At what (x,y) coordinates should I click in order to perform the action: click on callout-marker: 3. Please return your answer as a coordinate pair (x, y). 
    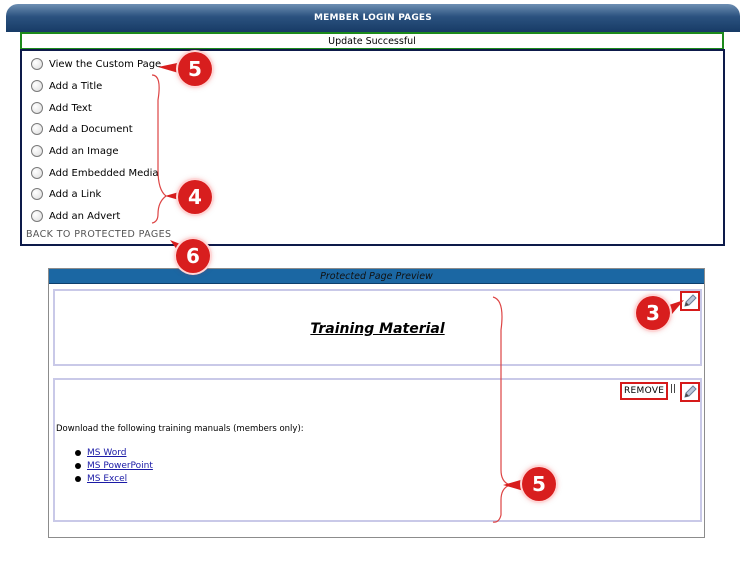
    Looking at the image, I should click on (653, 313).